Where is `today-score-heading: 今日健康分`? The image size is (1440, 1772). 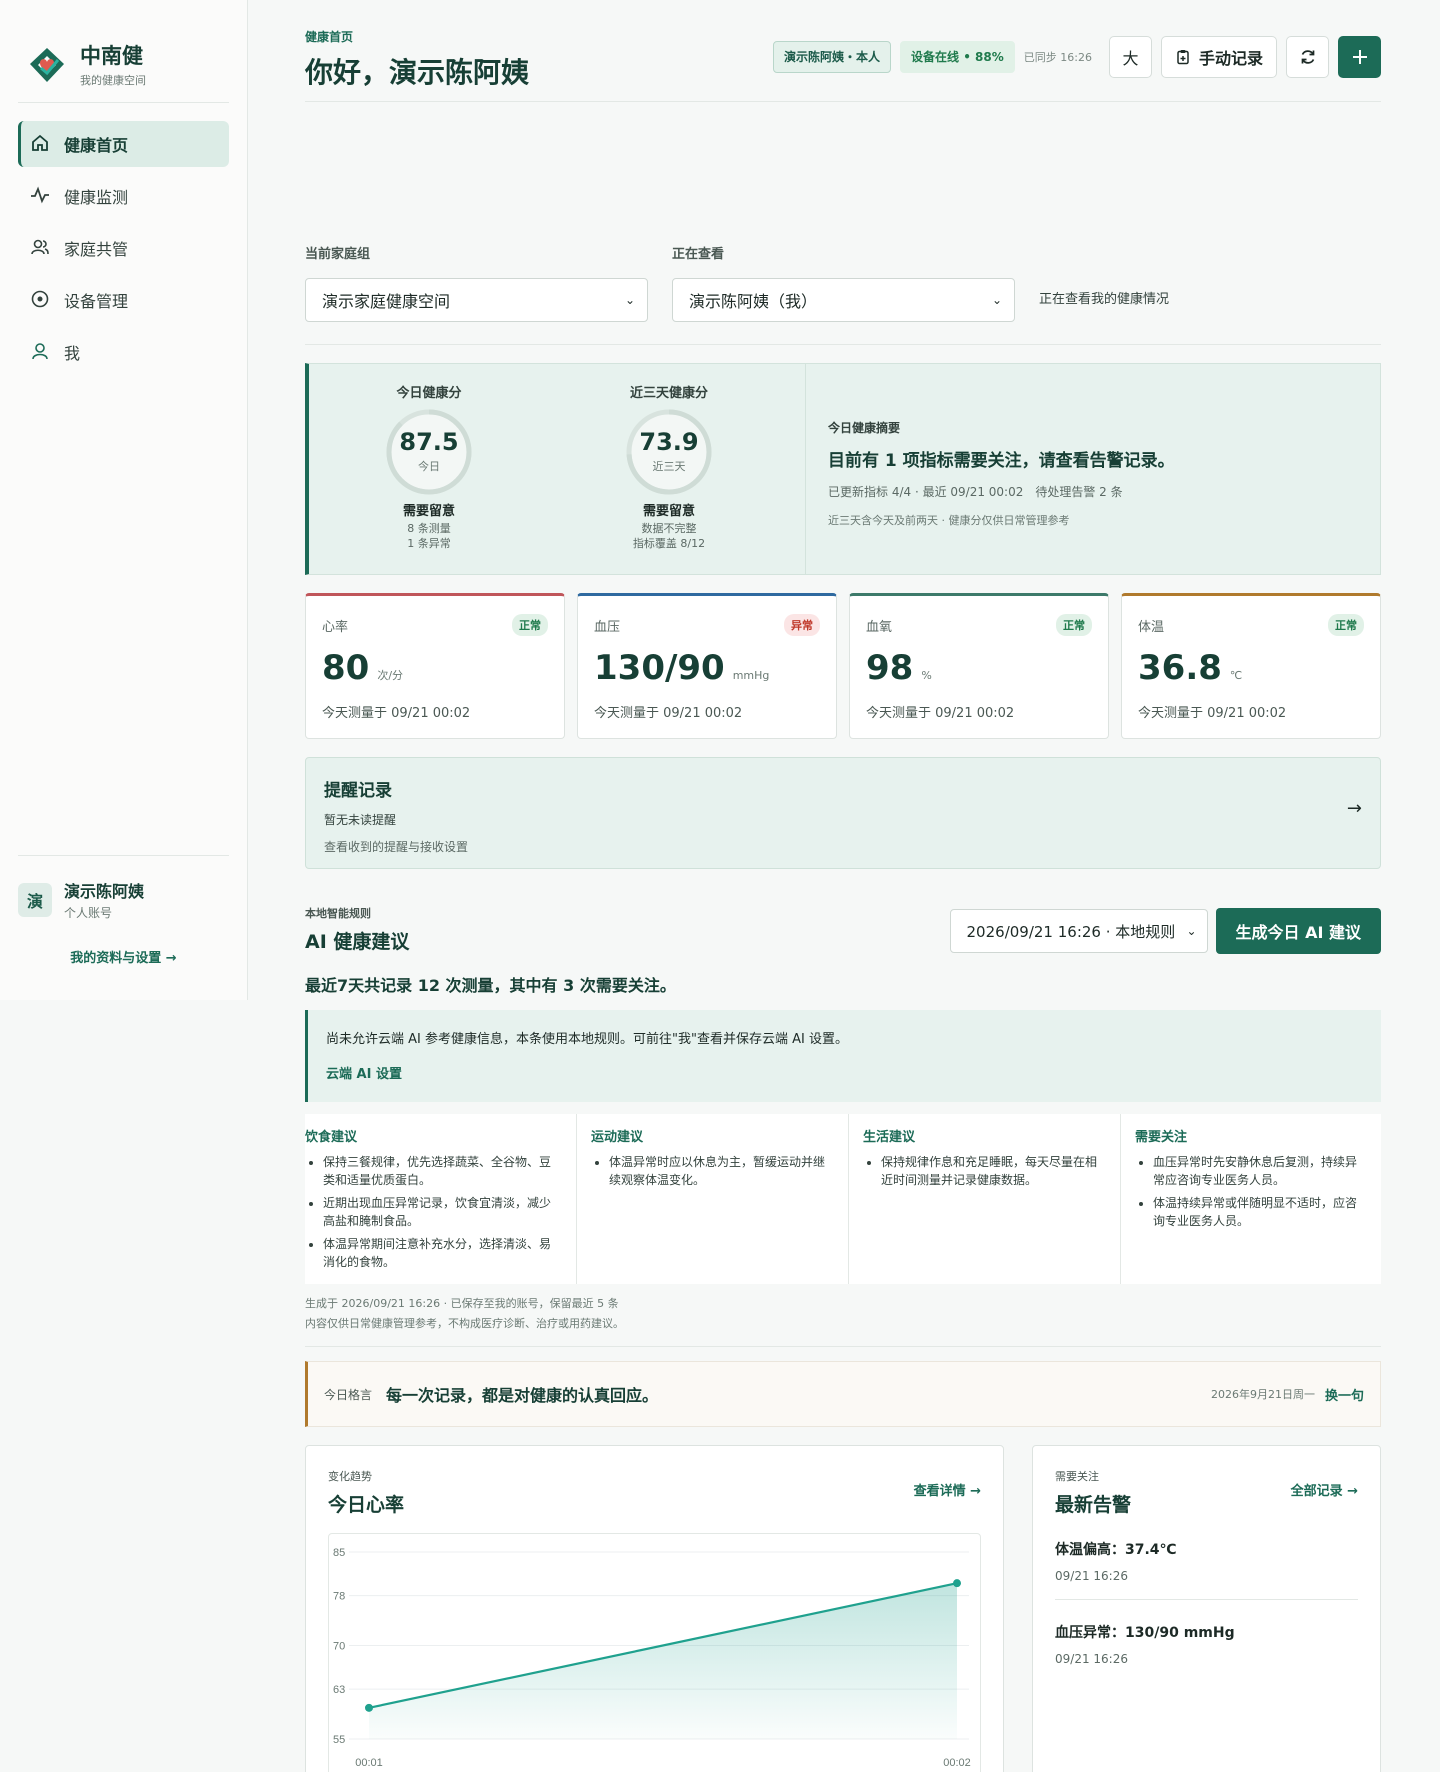 today-score-heading: 今日健康分 is located at coordinates (429, 393).